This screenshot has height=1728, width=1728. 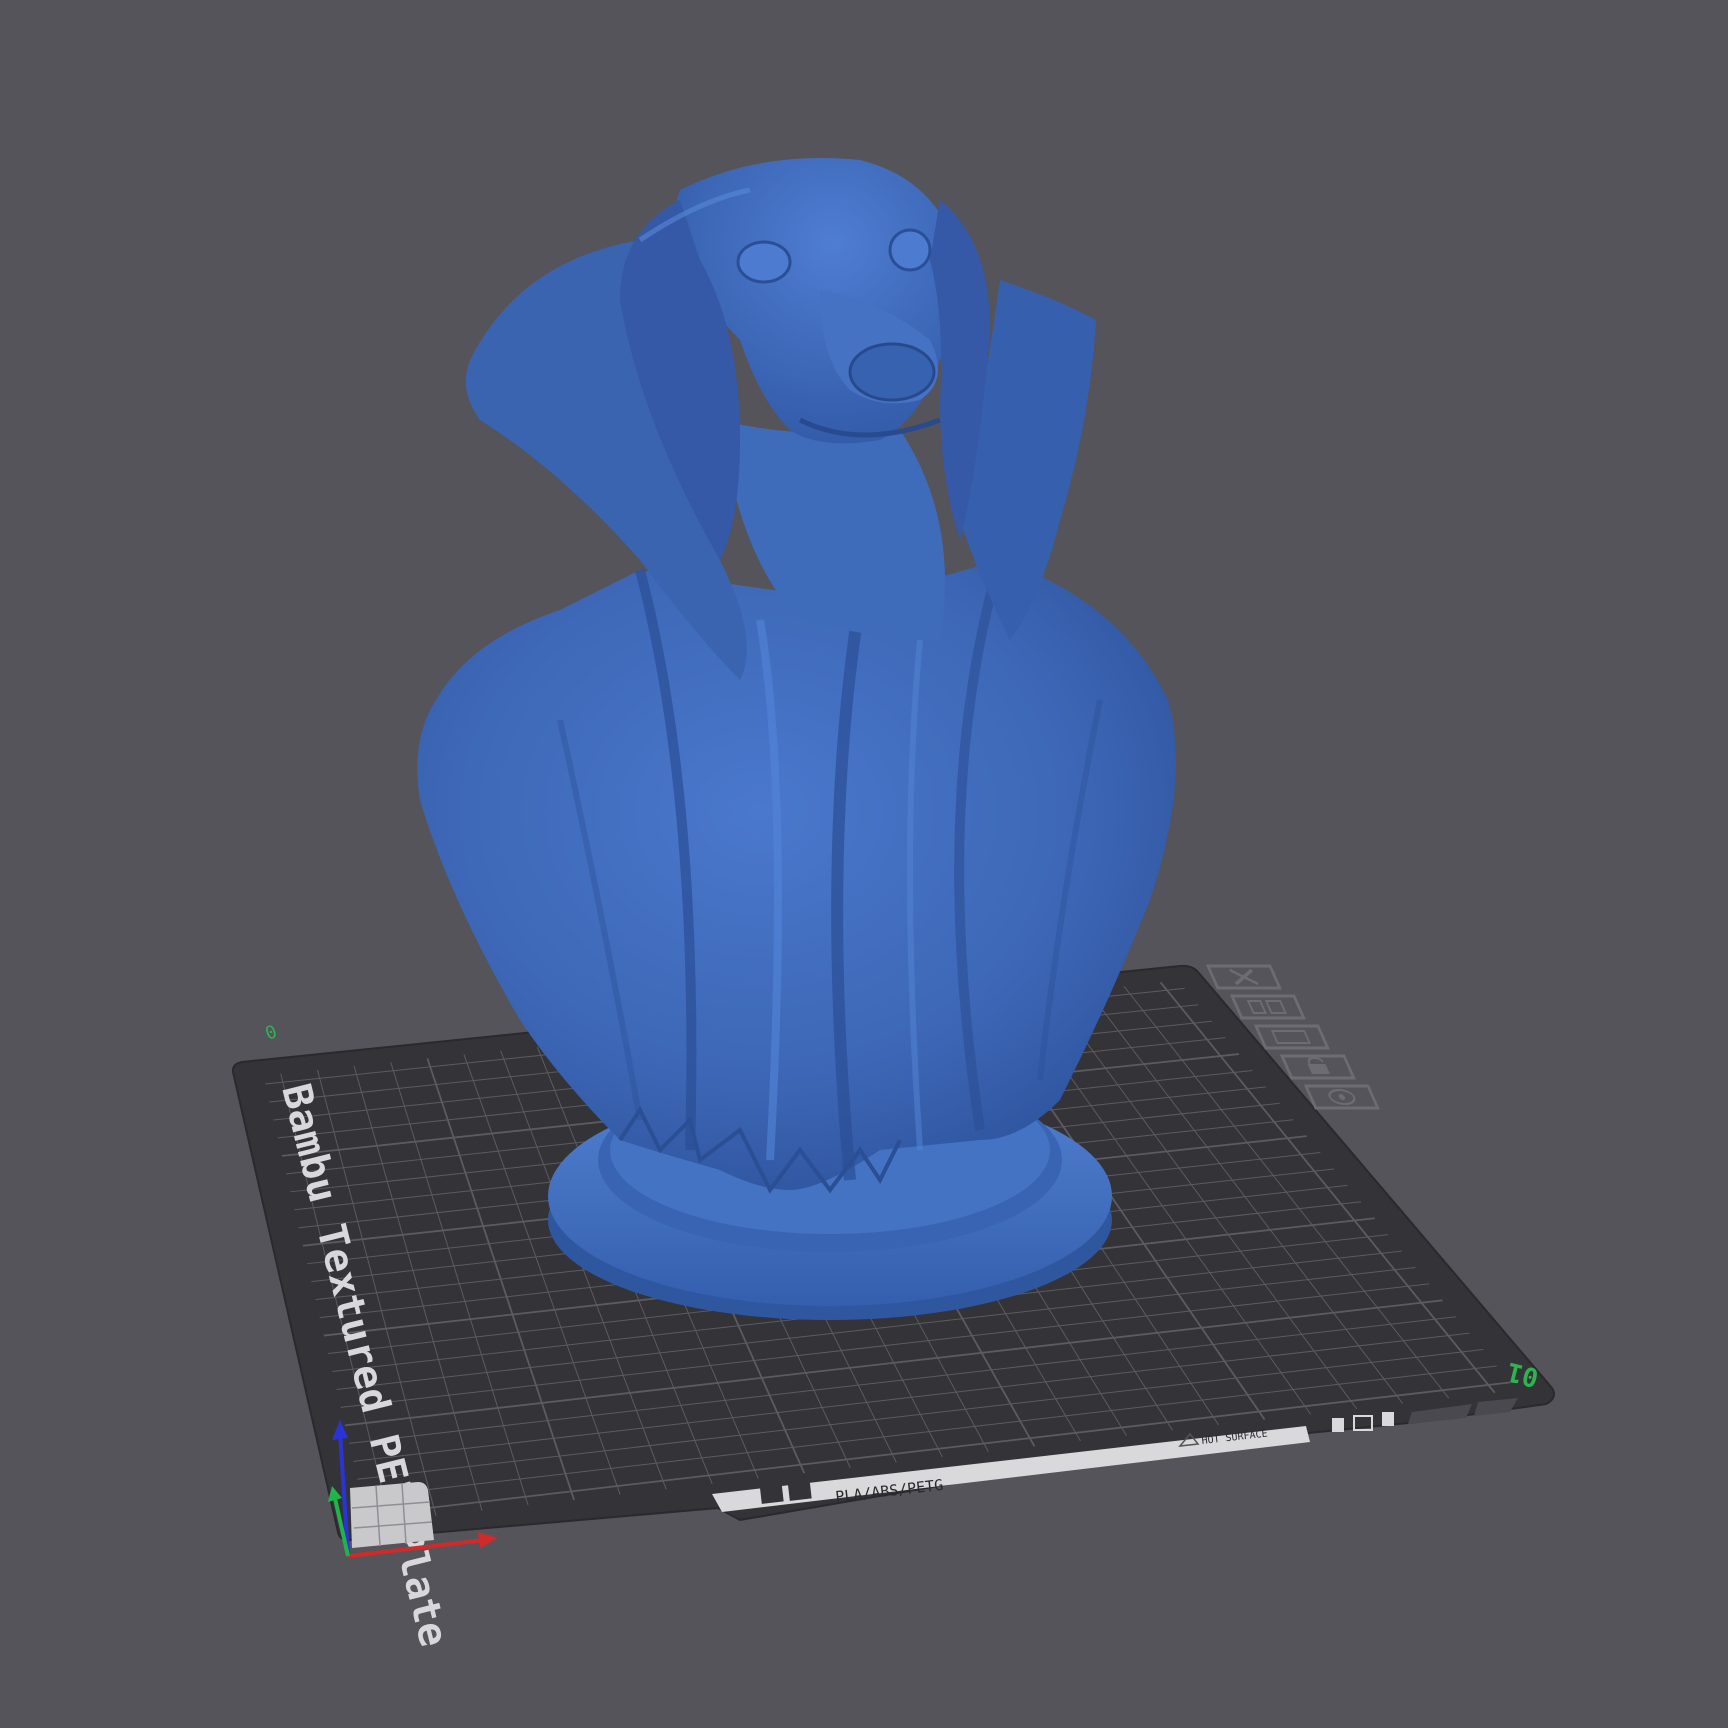 What do you see at coordinates (764, 262) in the screenshot?
I see `model-eye-left` at bounding box center [764, 262].